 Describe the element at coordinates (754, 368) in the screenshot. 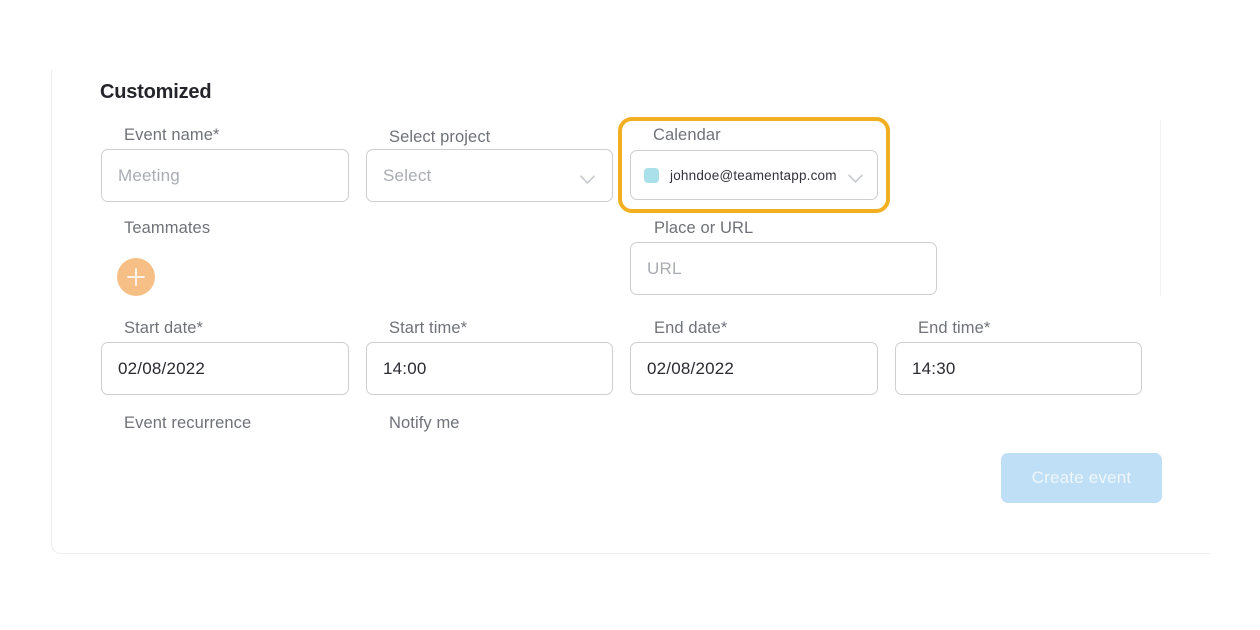

I see `end-date-input: 02/08/2022` at that location.